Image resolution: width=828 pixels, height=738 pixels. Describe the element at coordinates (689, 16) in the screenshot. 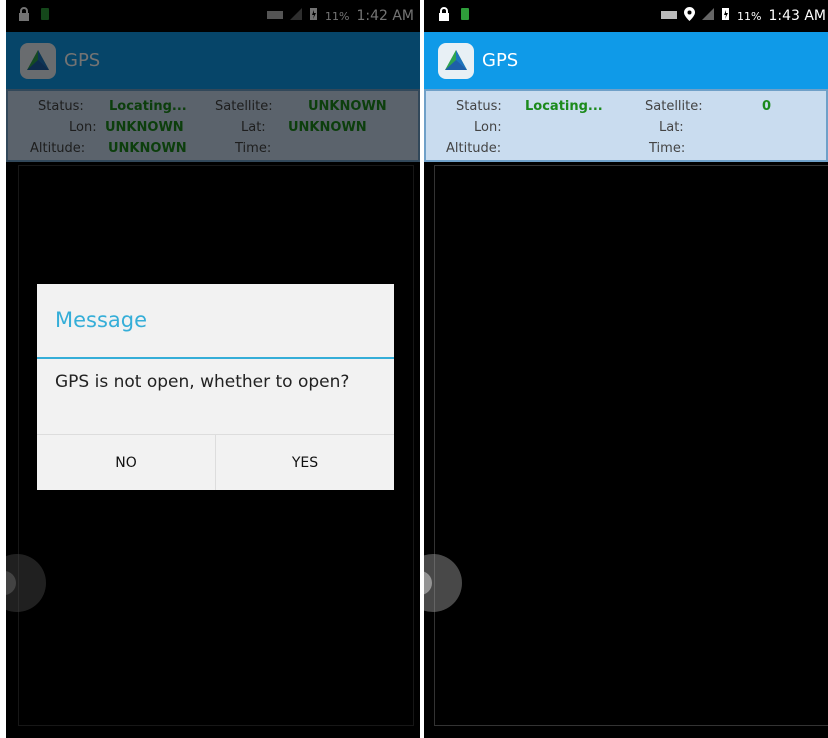

I see `location-pin-icon` at that location.